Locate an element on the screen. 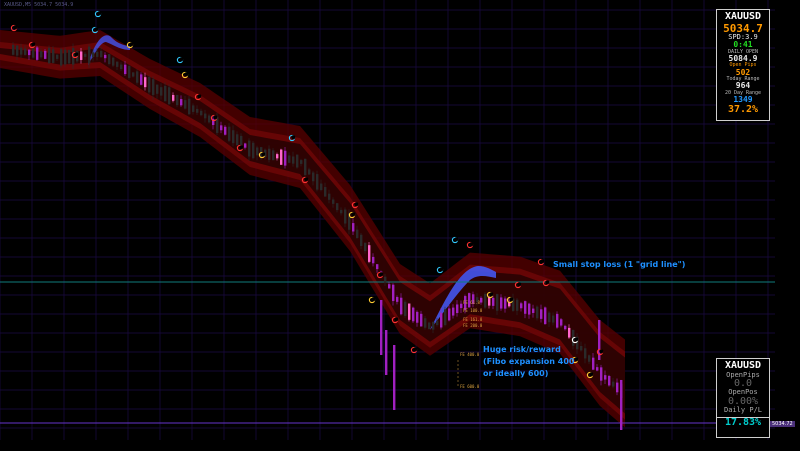 Image resolution: width=800 pixels, height=451 pixels. fibo-label-400: FE 400.0 is located at coordinates (470, 354).